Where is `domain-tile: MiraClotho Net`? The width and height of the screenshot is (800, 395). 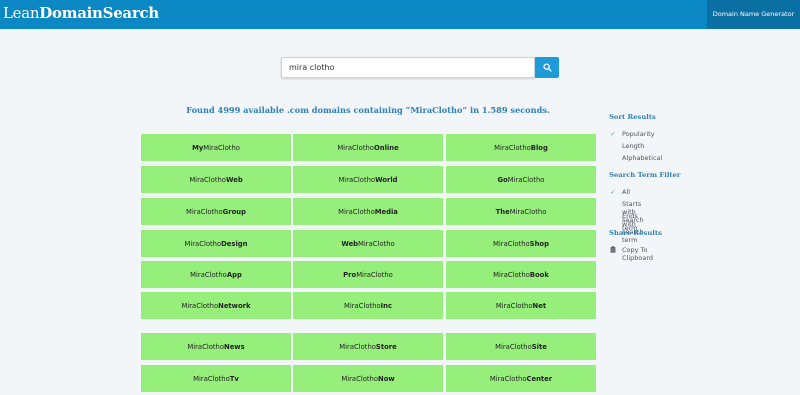 domain-tile: MiraClotho Net is located at coordinates (521, 305).